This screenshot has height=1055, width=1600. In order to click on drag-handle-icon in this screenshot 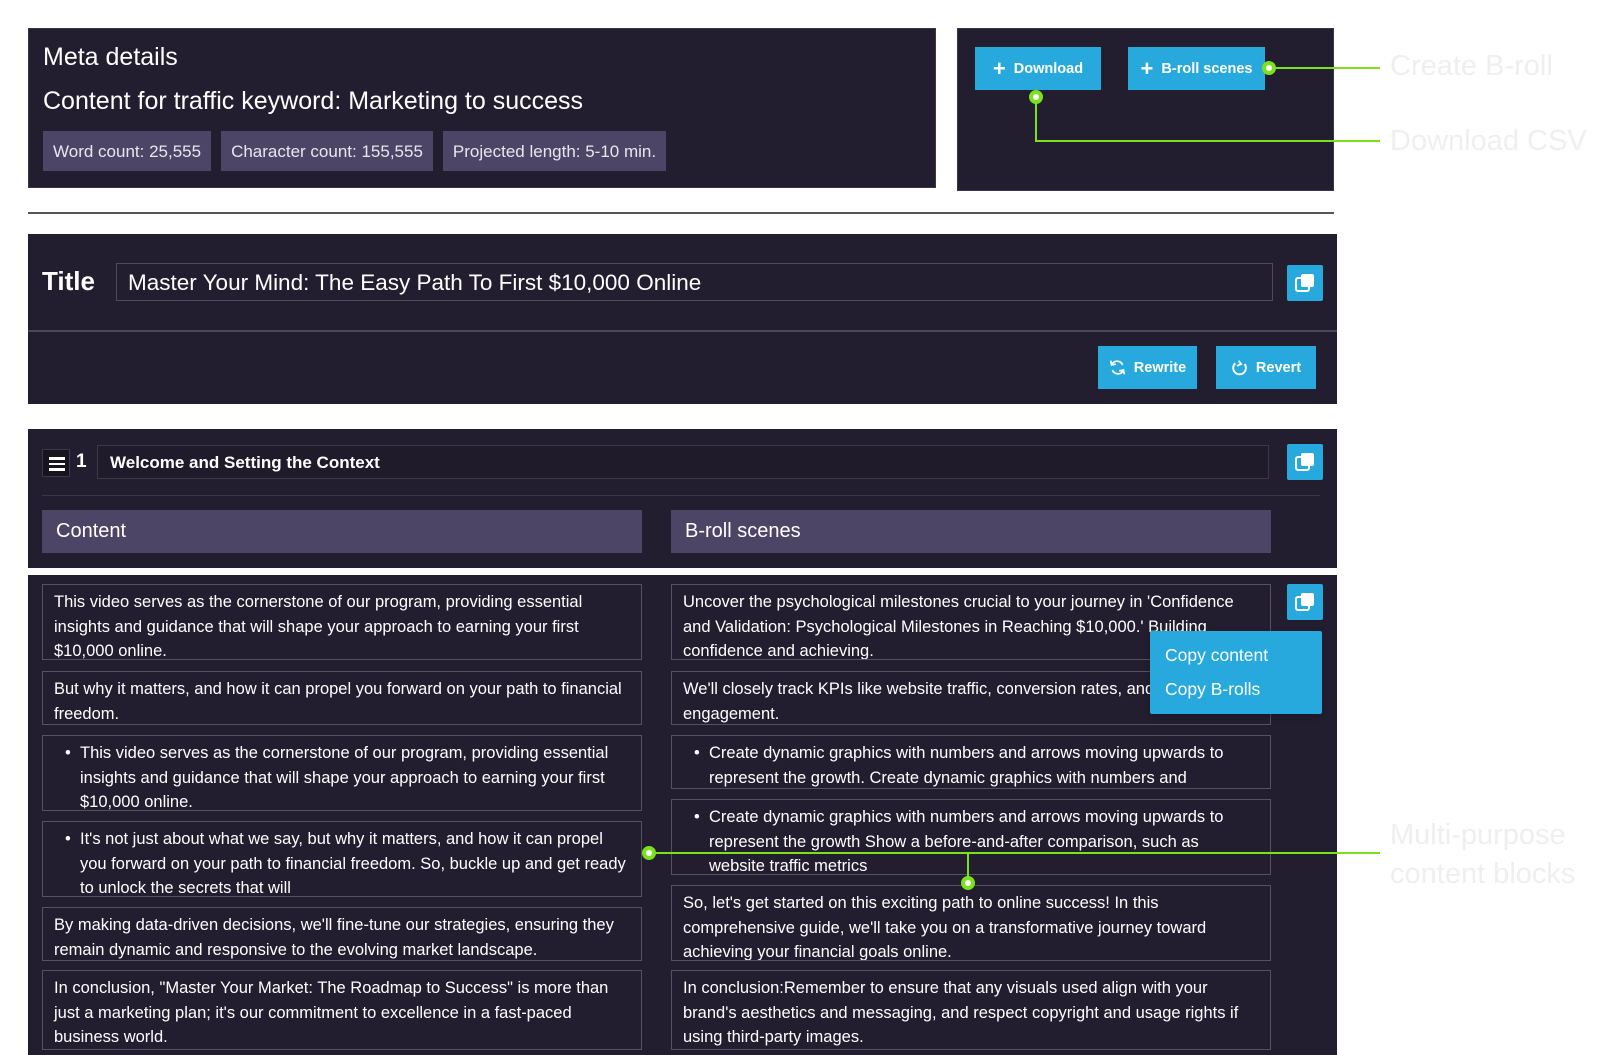, I will do `click(56, 463)`.